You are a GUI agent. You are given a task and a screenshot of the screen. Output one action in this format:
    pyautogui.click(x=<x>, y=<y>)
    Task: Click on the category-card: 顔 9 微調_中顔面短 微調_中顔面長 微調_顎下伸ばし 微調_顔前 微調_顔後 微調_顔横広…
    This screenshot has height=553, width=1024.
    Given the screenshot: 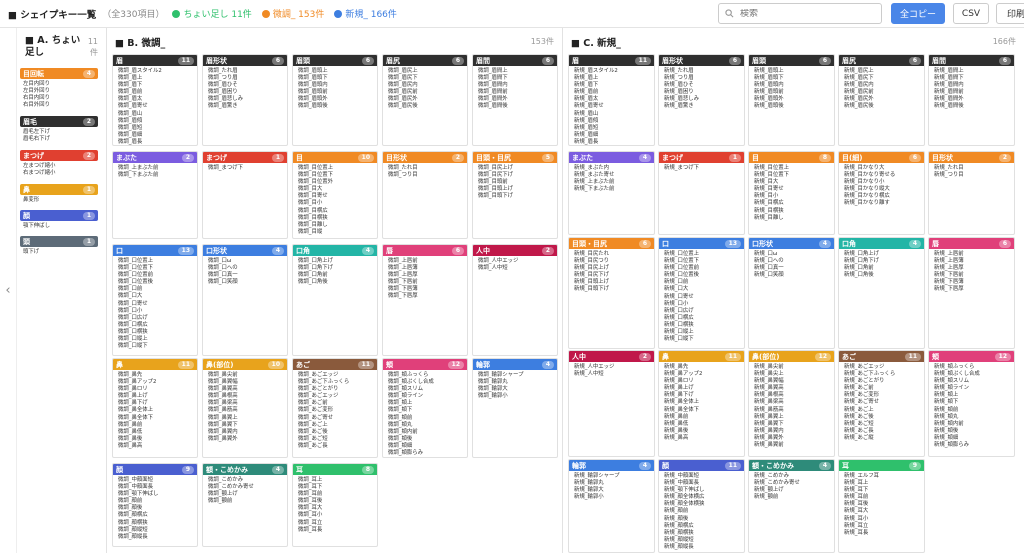 What is the action you would take?
    pyautogui.click(x=155, y=505)
    